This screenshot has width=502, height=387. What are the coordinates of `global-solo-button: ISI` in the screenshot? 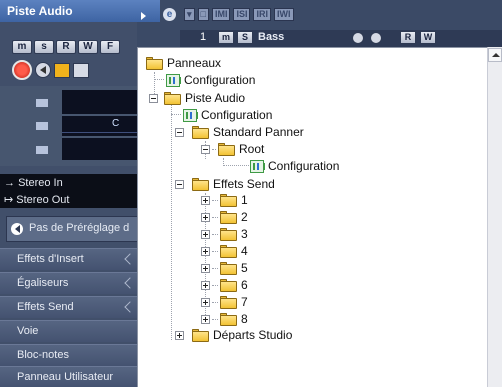 It's located at (242, 14).